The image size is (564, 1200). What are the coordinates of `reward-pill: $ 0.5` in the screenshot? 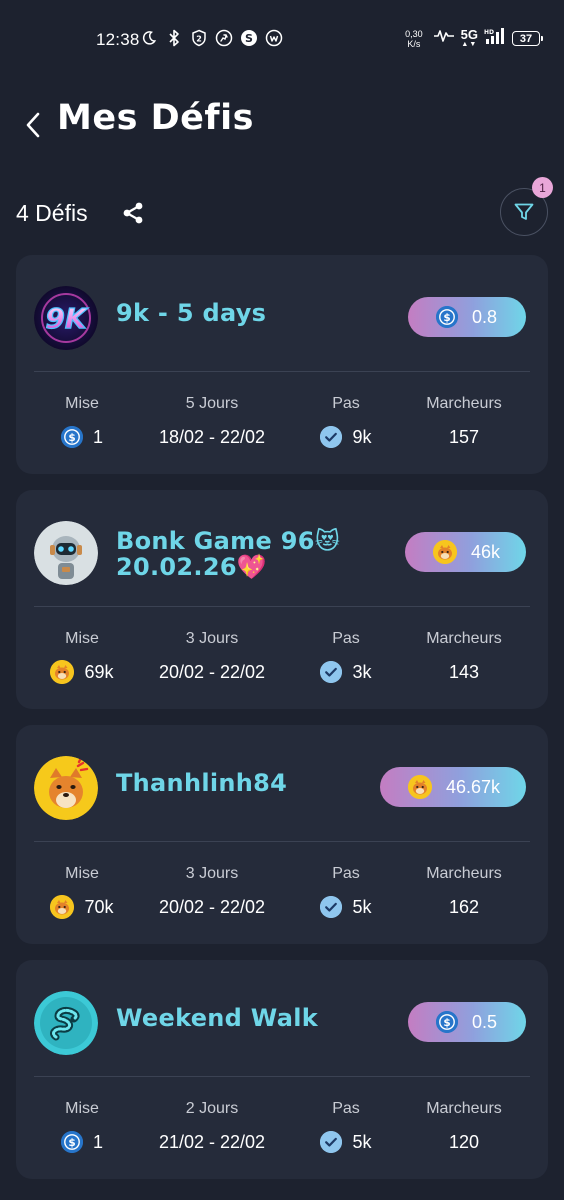 It's located at (467, 1022).